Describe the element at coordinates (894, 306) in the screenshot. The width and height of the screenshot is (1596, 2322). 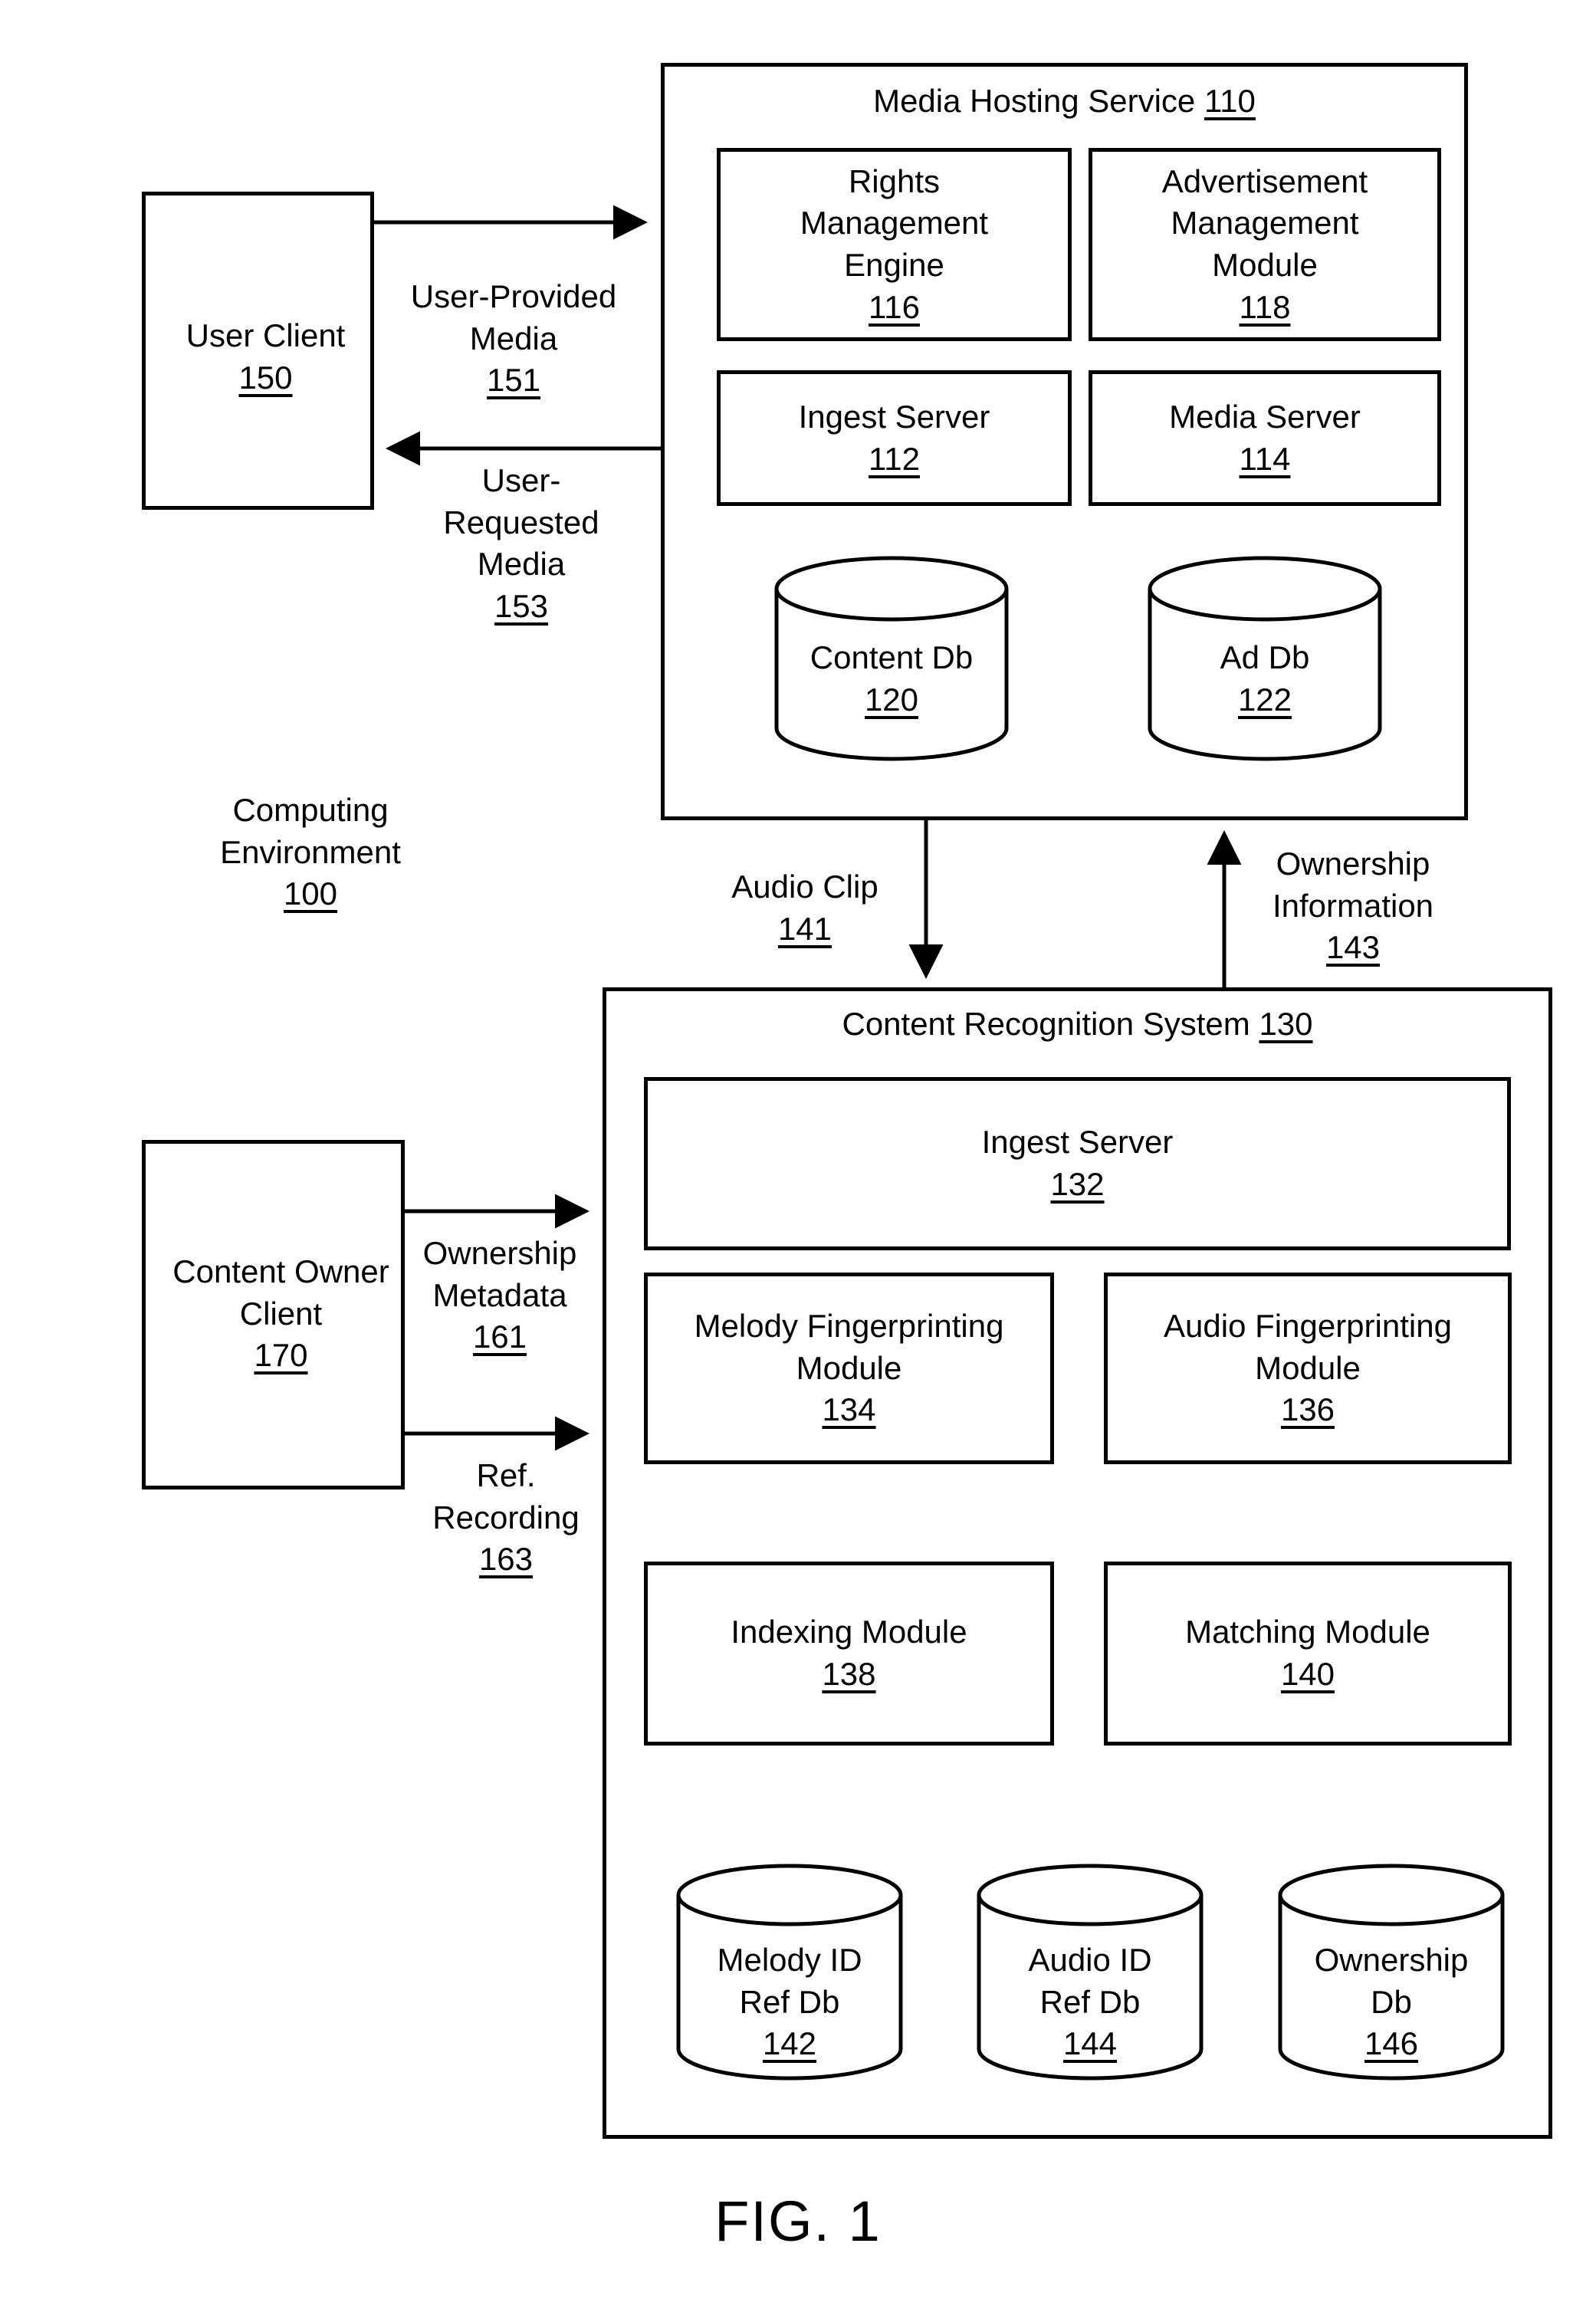
I see `rme-number: 116` at that location.